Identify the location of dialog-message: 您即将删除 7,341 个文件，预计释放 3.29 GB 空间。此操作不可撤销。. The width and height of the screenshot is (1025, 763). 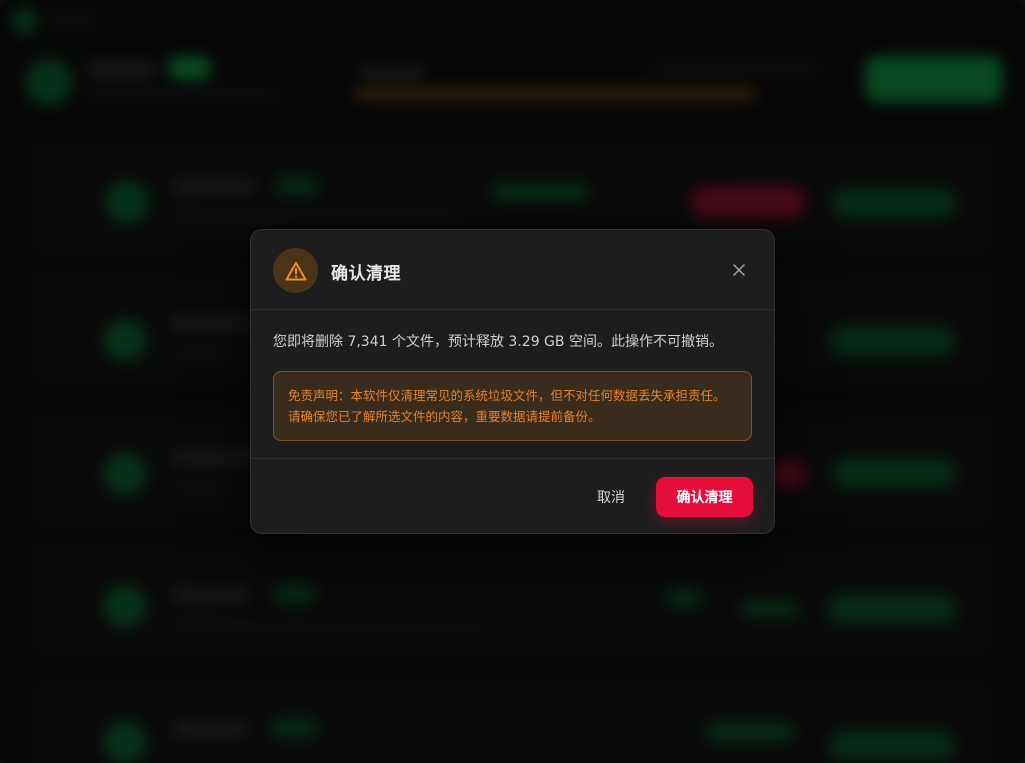
(498, 342).